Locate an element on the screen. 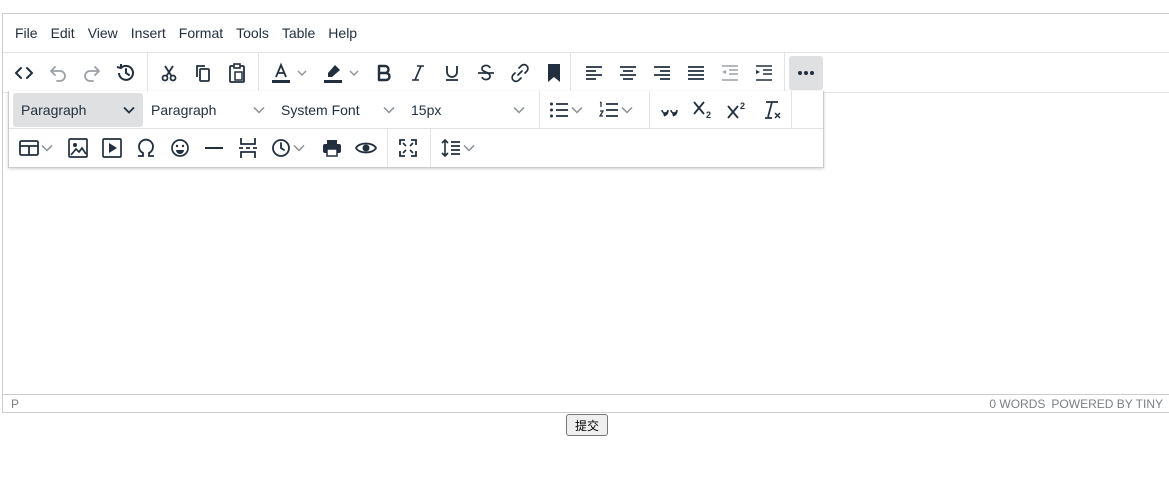 This screenshot has width=1169, height=477. line-height-button is located at coordinates (459, 148).